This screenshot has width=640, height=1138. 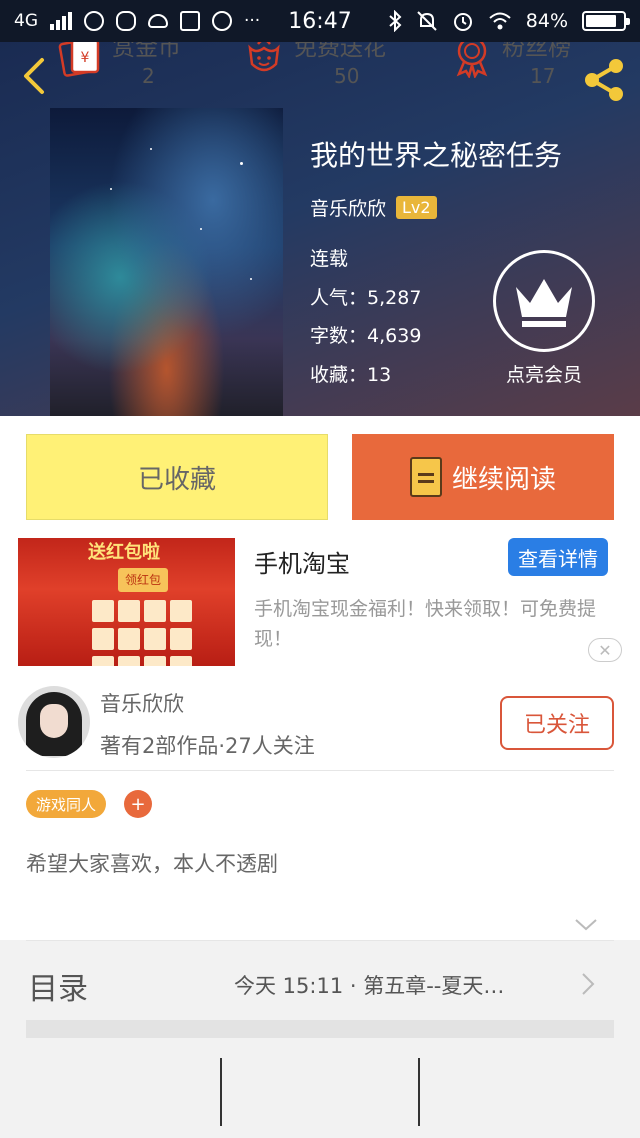 I want to click on catalog-label: 目录, so click(x=58, y=989).